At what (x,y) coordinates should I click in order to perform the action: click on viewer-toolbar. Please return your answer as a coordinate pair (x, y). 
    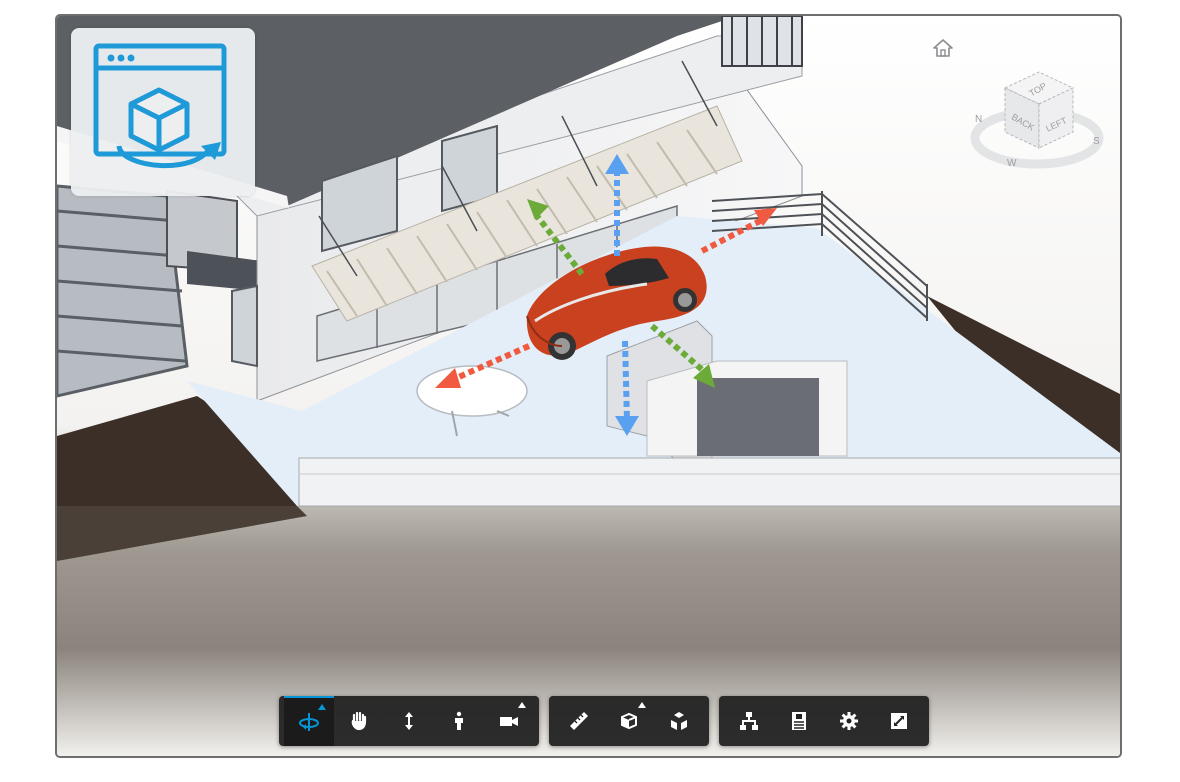
    Looking at the image, I should click on (604, 721).